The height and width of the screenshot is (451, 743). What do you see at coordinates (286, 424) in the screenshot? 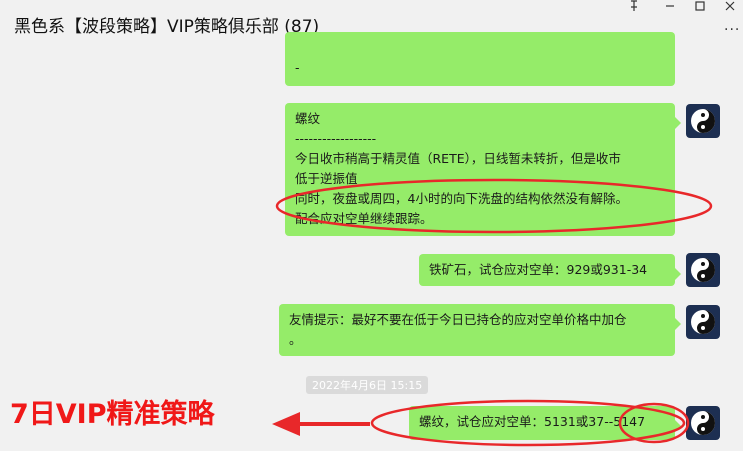
I see `arrow-head-icon` at bounding box center [286, 424].